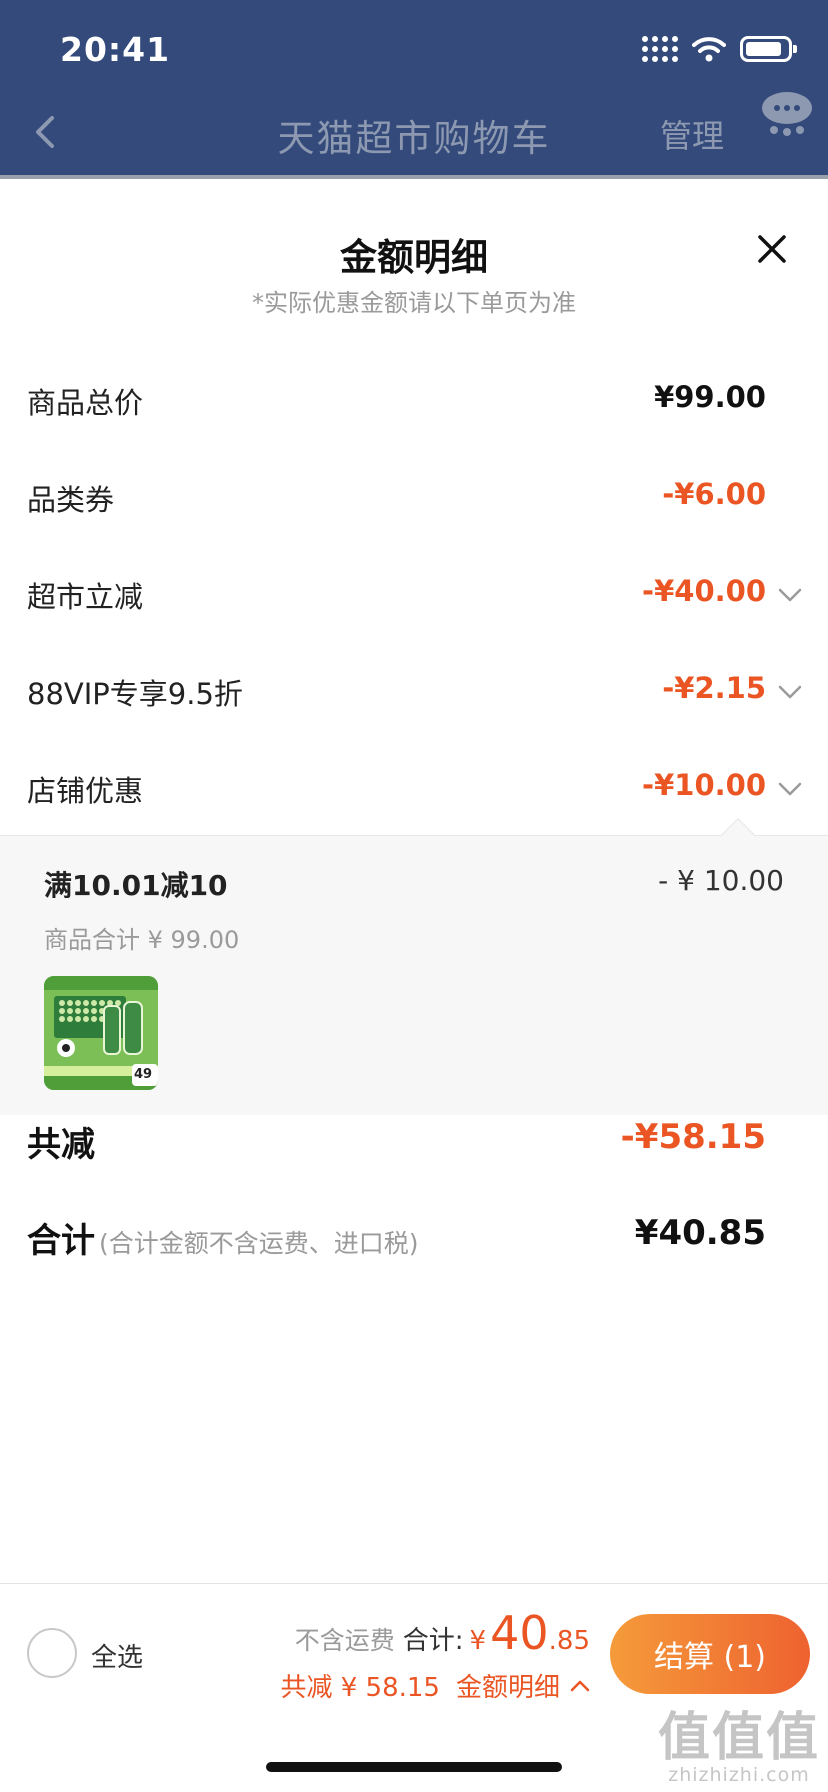  Describe the element at coordinates (768, 49) in the screenshot. I see `battery-icon` at that location.